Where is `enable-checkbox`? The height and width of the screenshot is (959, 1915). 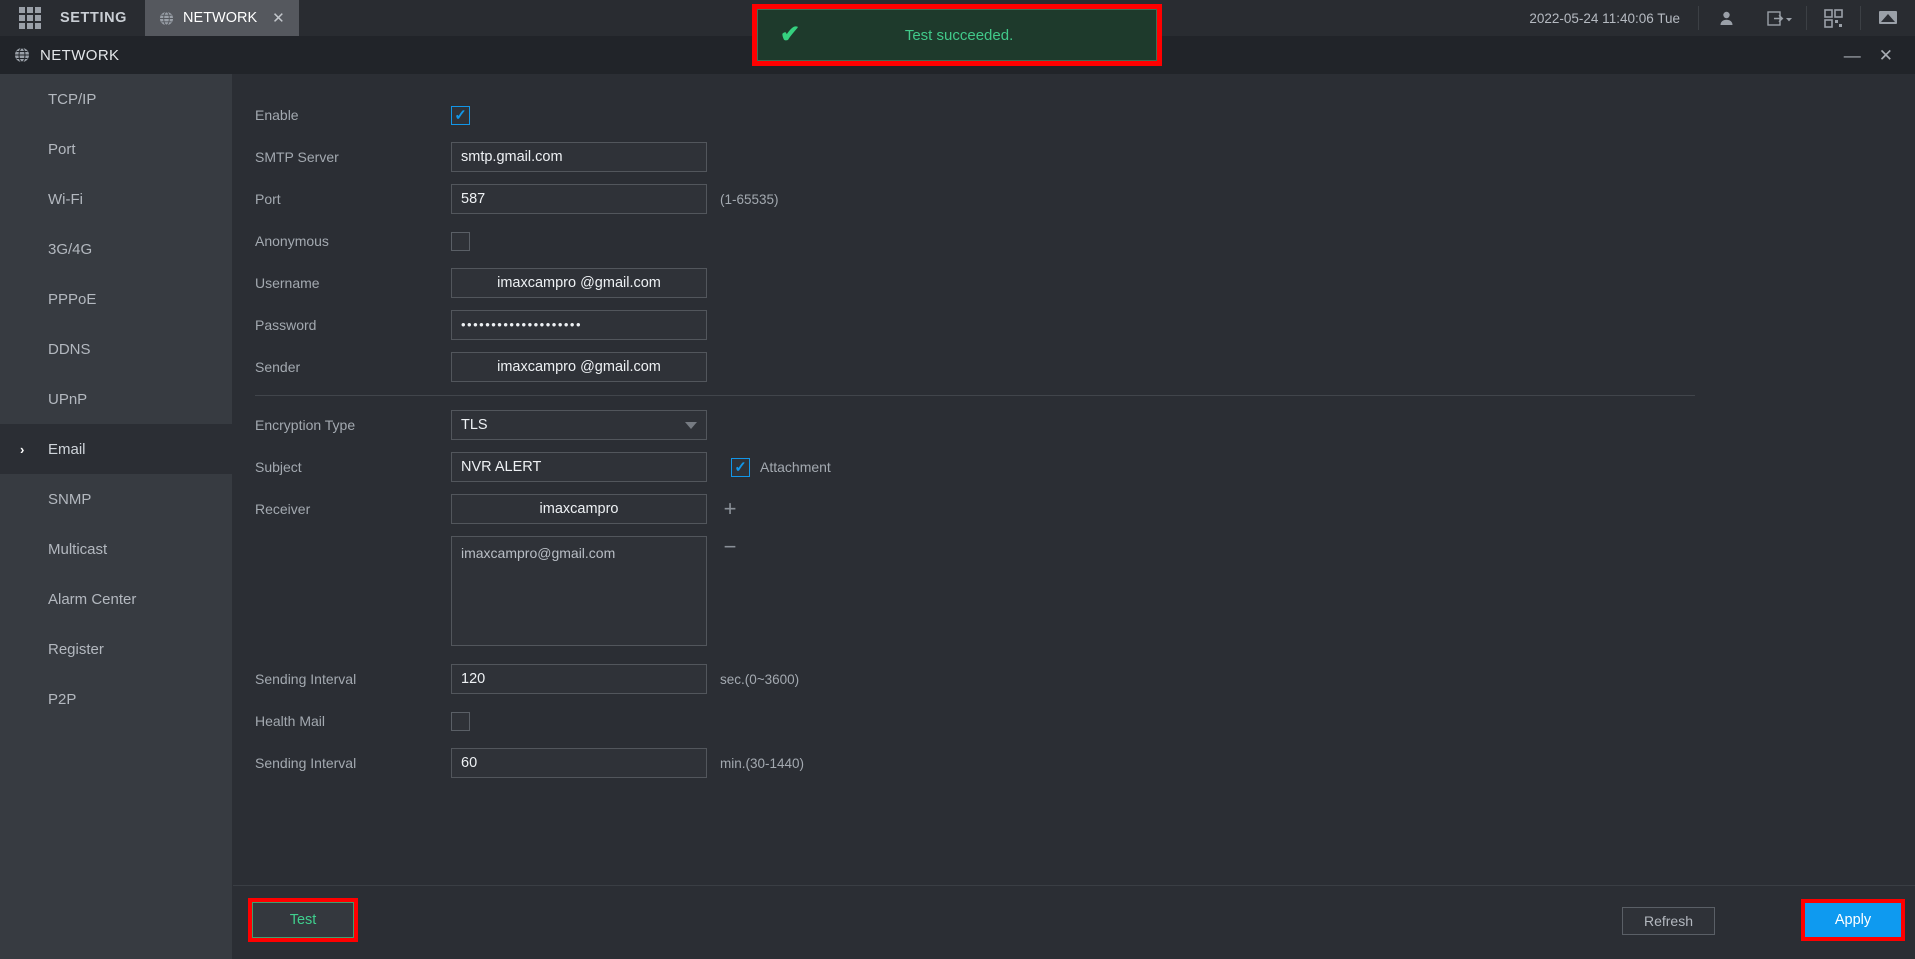
enable-checkbox is located at coordinates (460, 115).